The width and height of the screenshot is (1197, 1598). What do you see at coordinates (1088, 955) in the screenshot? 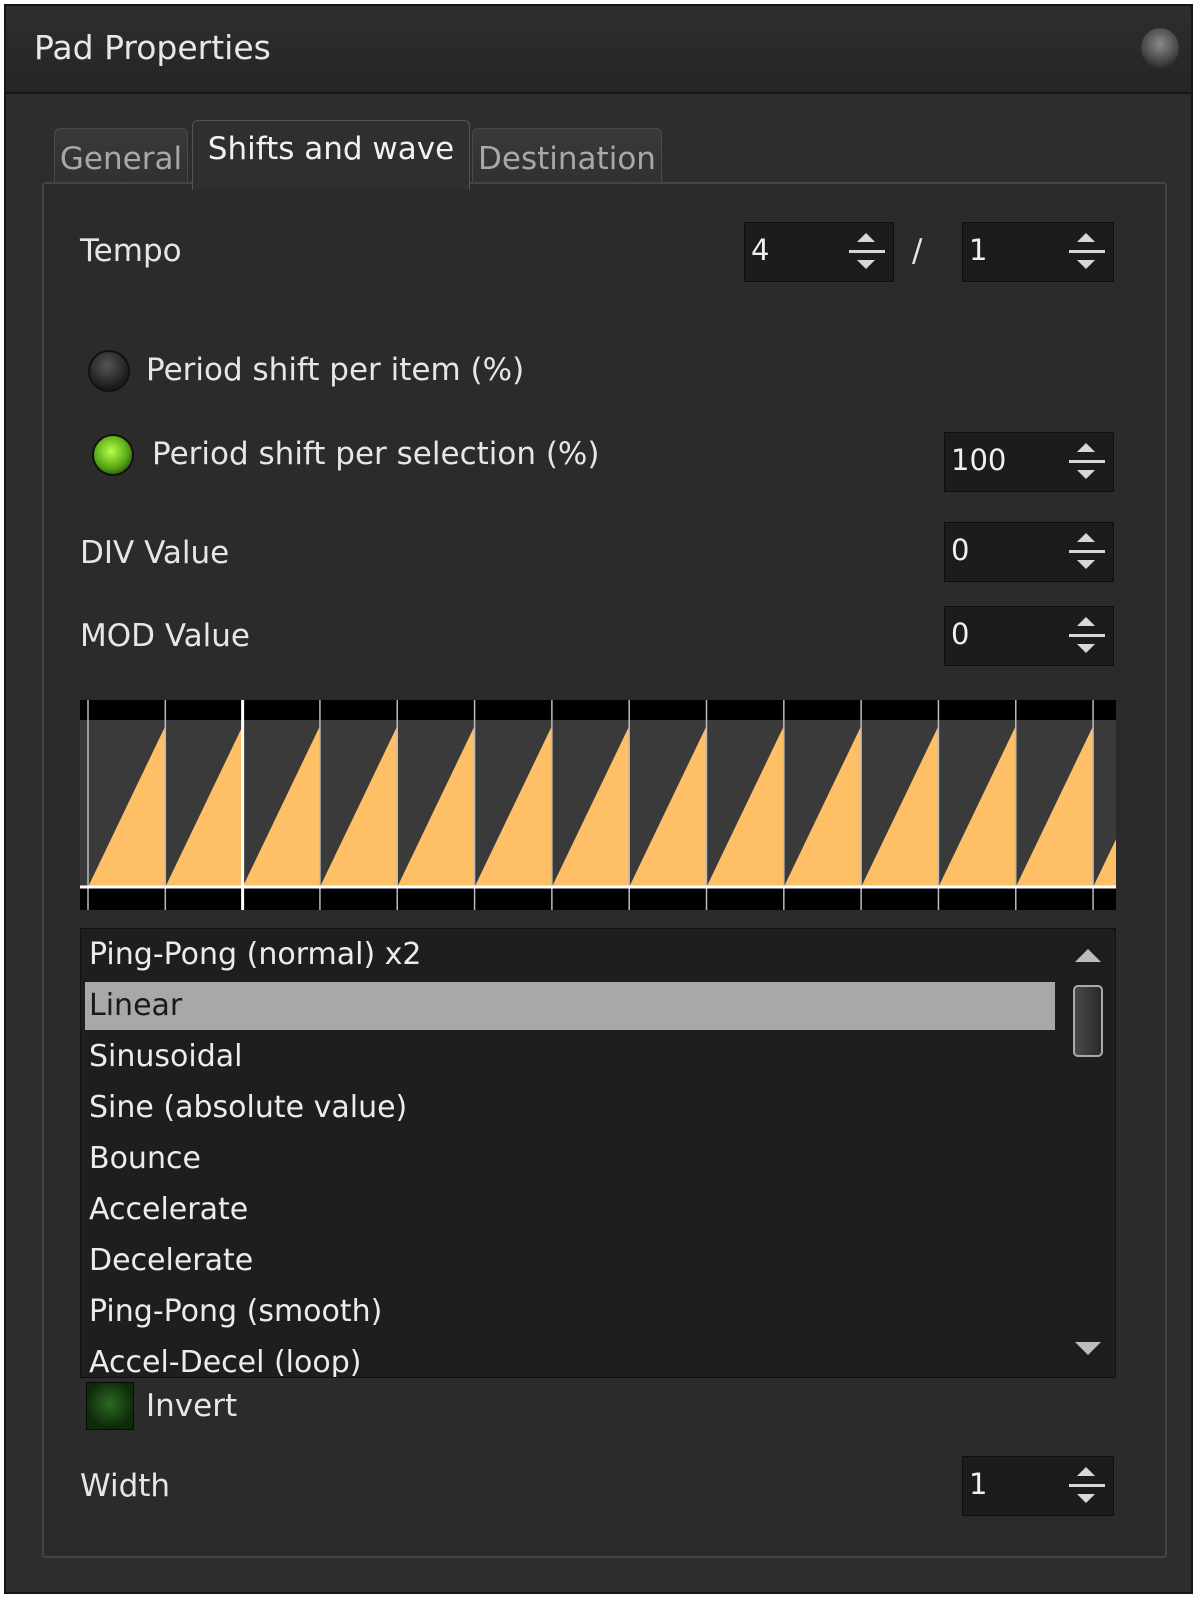
I see `scroll-up-arrow-icon` at bounding box center [1088, 955].